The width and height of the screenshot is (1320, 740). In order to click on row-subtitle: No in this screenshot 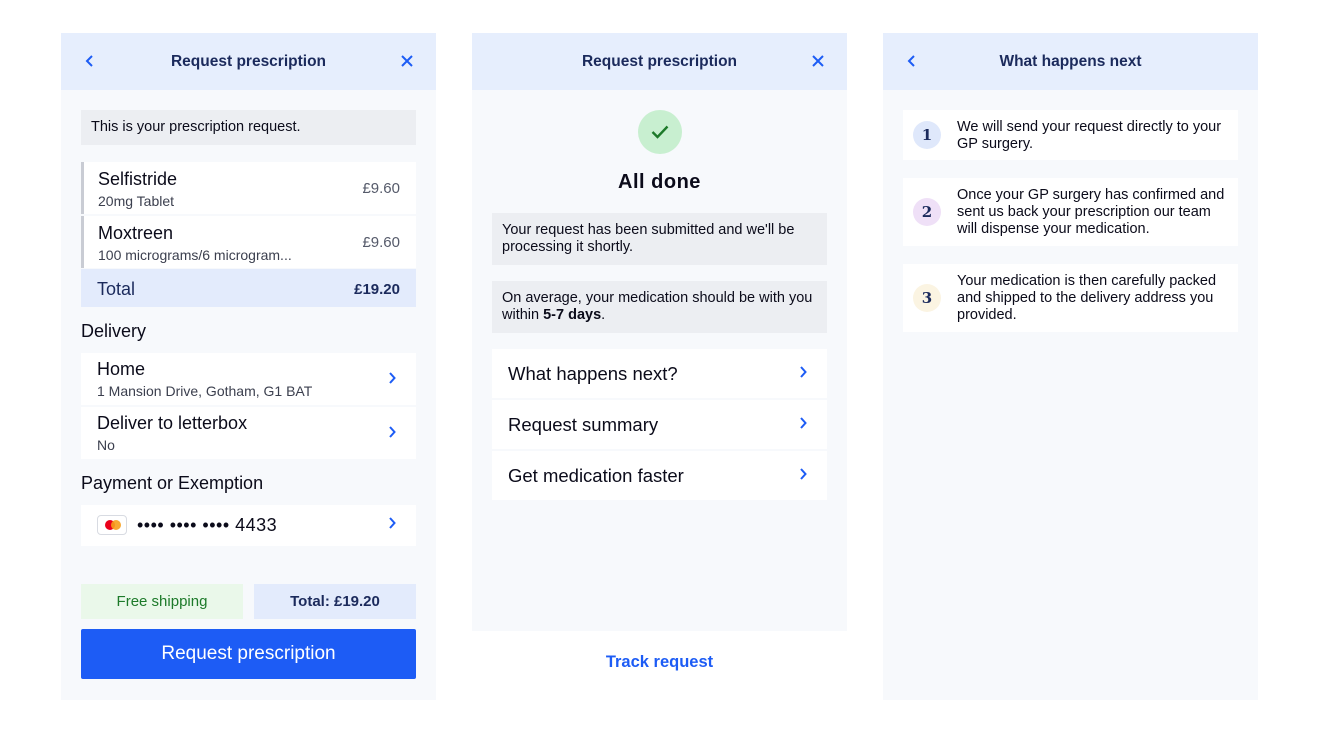, I will do `click(106, 445)`.